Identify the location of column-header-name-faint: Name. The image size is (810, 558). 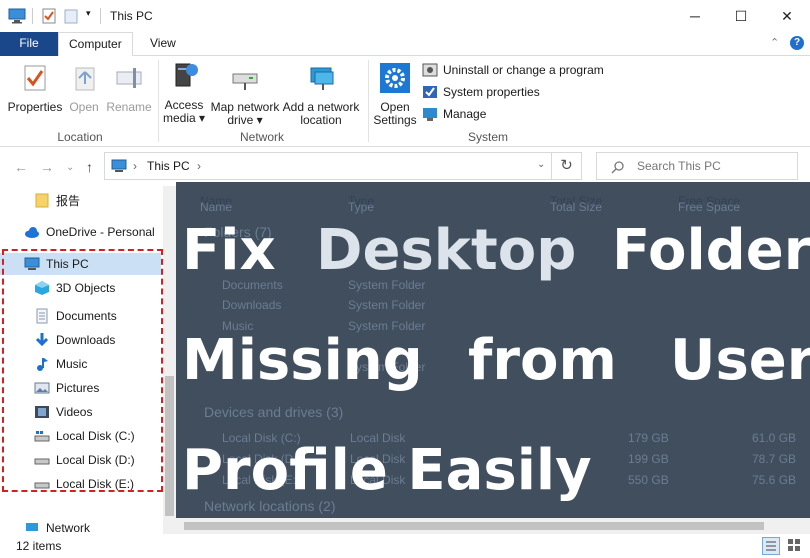
(216, 207).